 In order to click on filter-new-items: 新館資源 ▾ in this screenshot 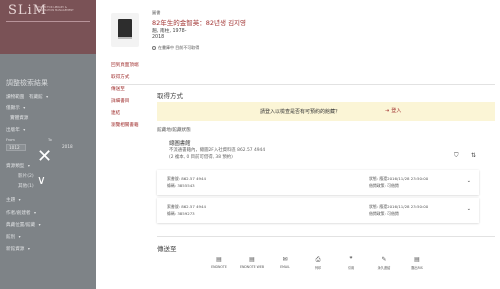, I will do `click(18, 249)`.